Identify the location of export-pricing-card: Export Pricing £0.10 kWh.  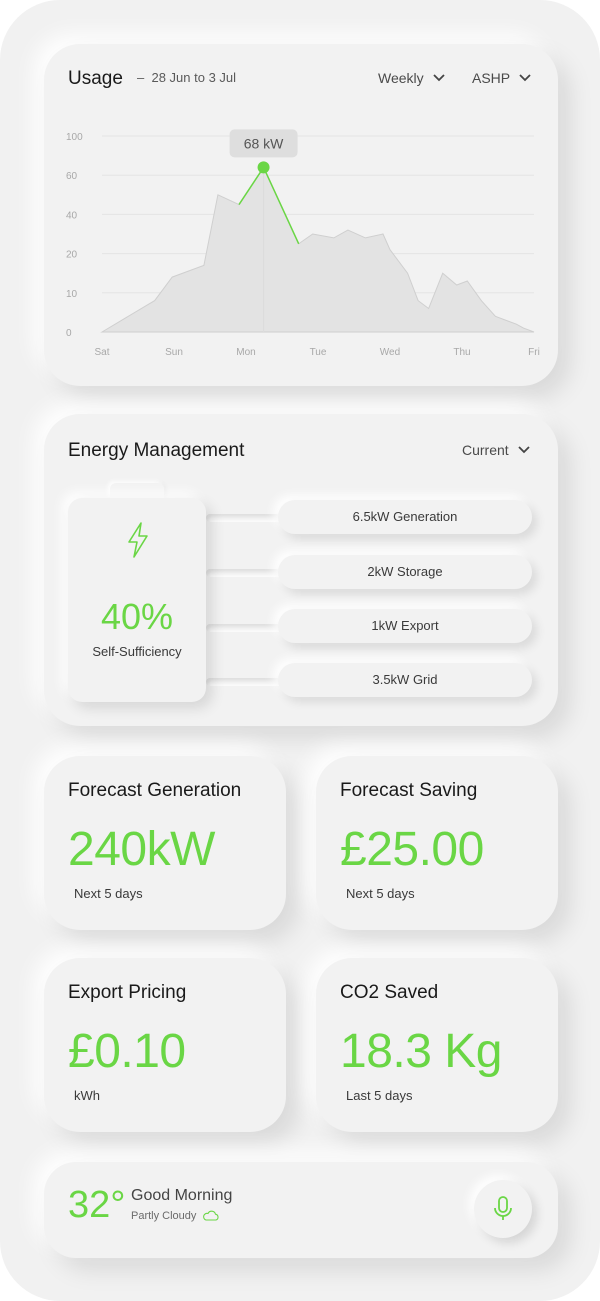
(165, 1045).